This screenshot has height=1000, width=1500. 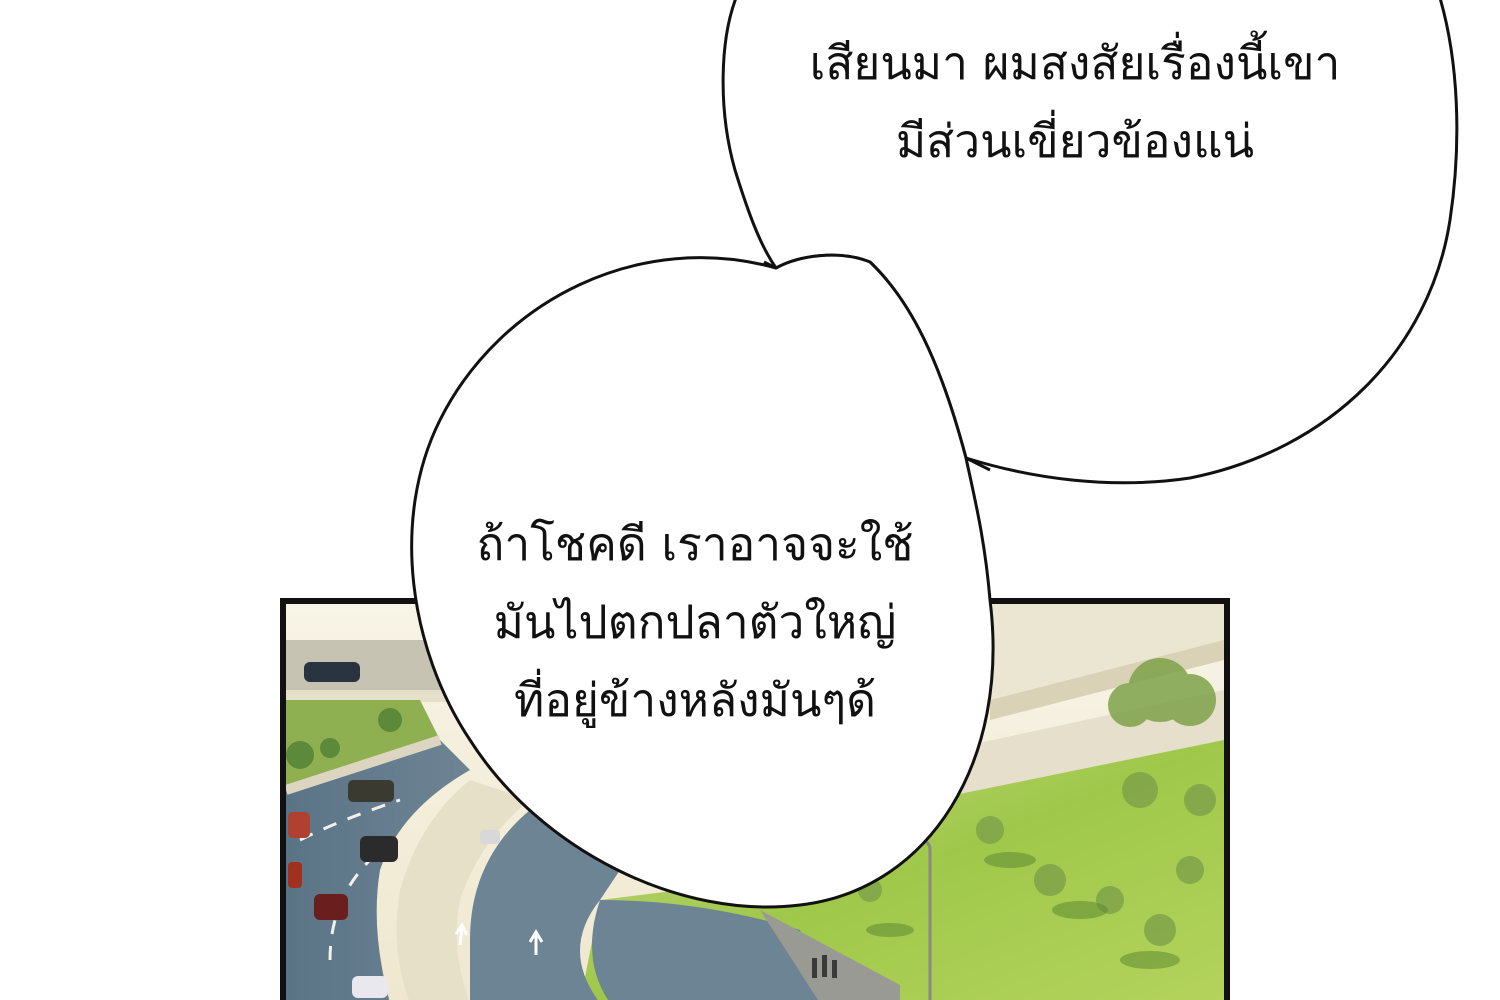 I want to click on speech-line: มีส่วนเขี่ยวข้องแน่, so click(x=1075, y=141).